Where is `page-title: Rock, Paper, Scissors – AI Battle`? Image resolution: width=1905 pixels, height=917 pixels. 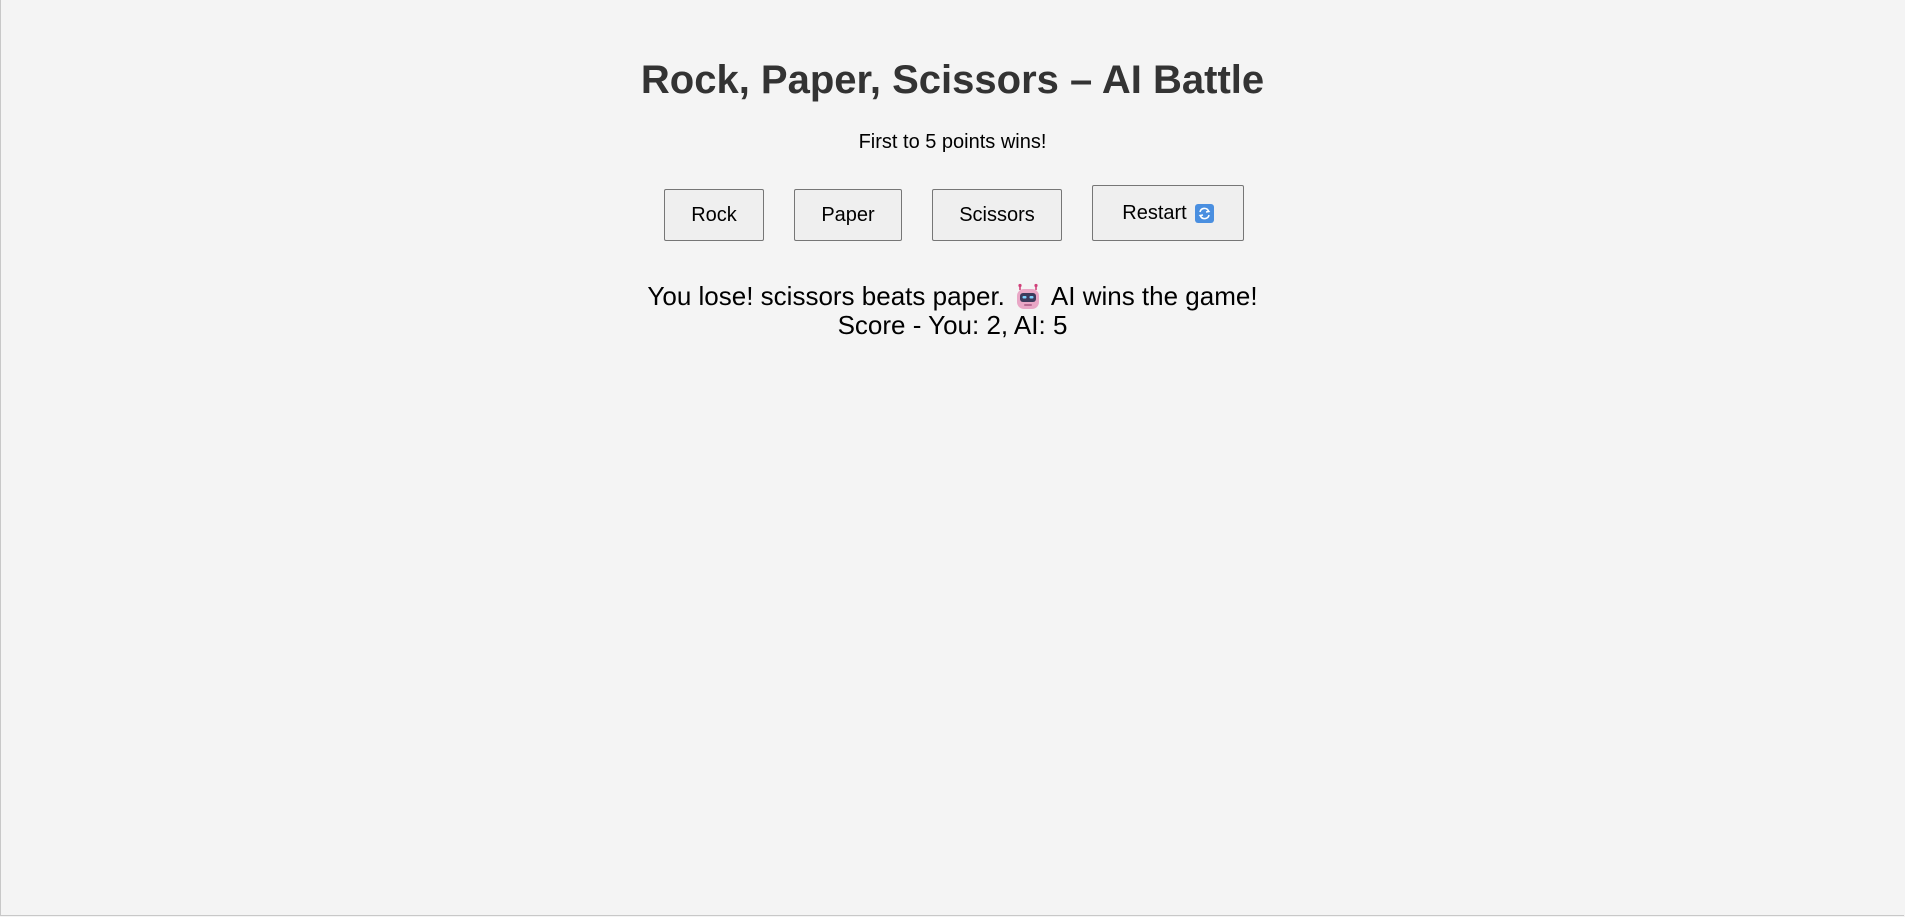 page-title: Rock, Paper, Scissors – AI Battle is located at coordinates (952, 80).